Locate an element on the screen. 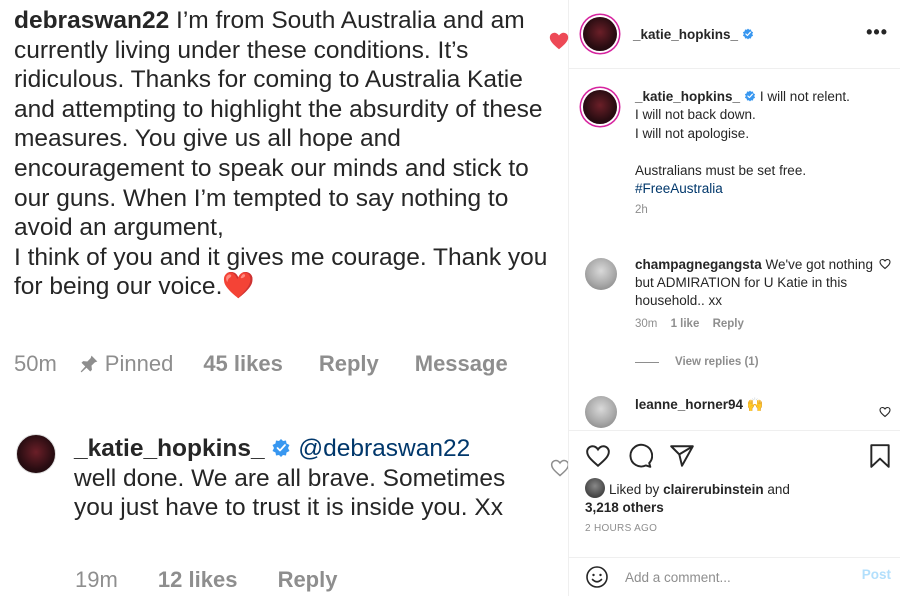  comment-time: 50m is located at coordinates (35, 363).